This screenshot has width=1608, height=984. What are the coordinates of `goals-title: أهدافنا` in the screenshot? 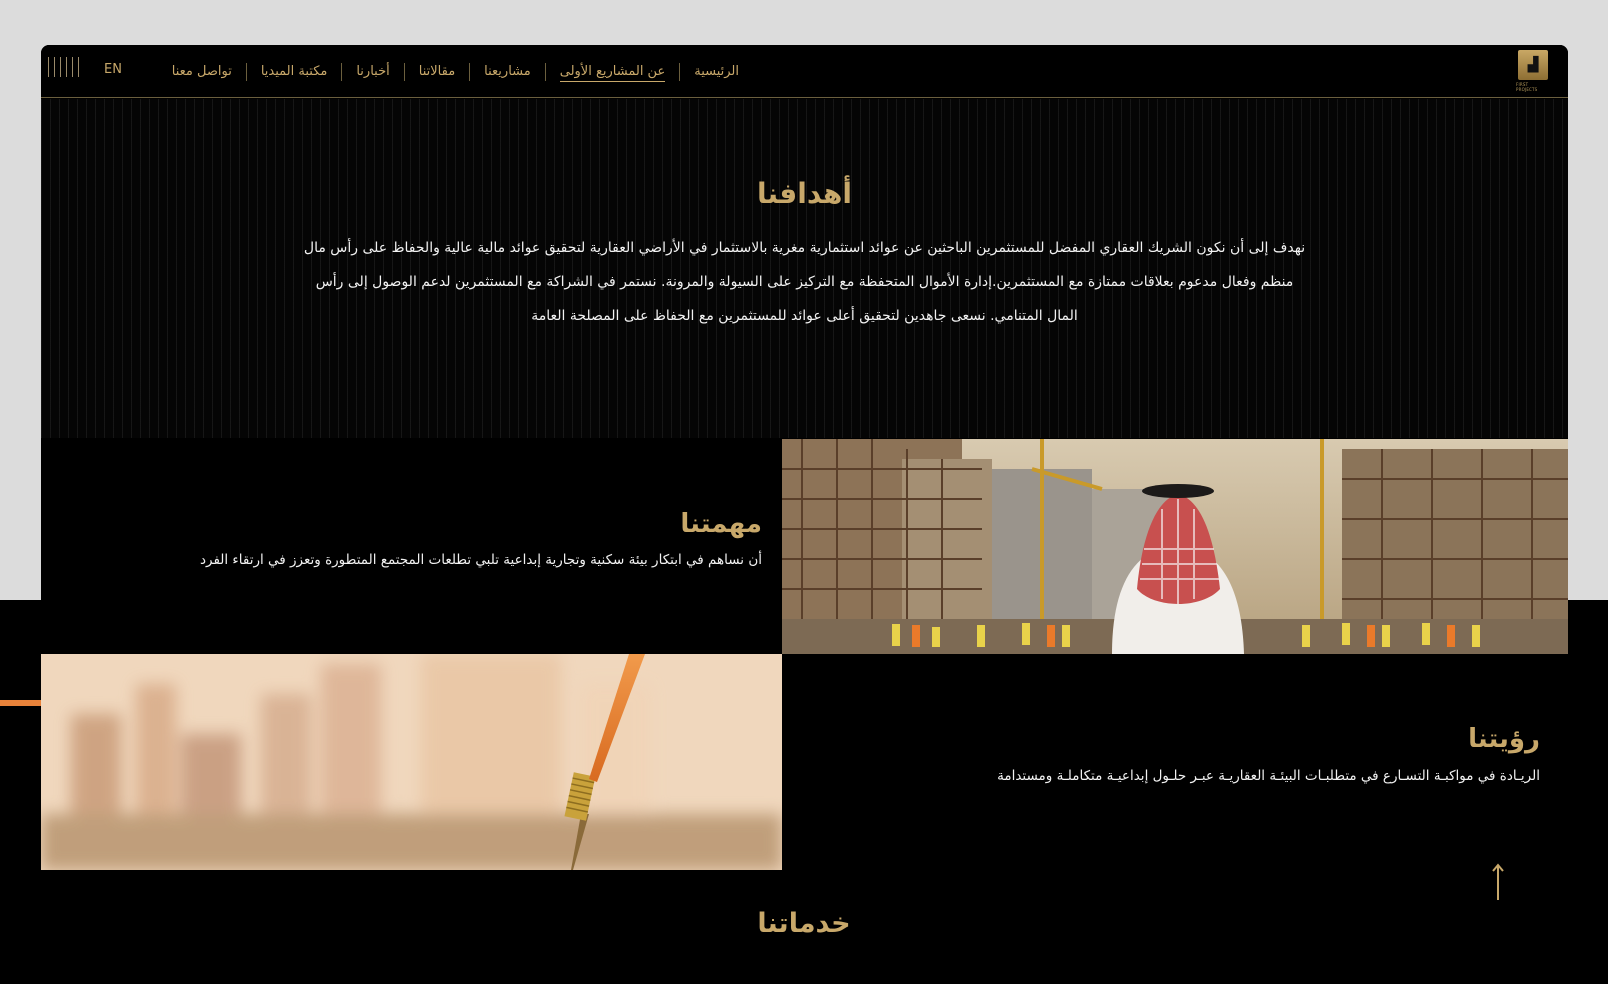 It's located at (804, 193).